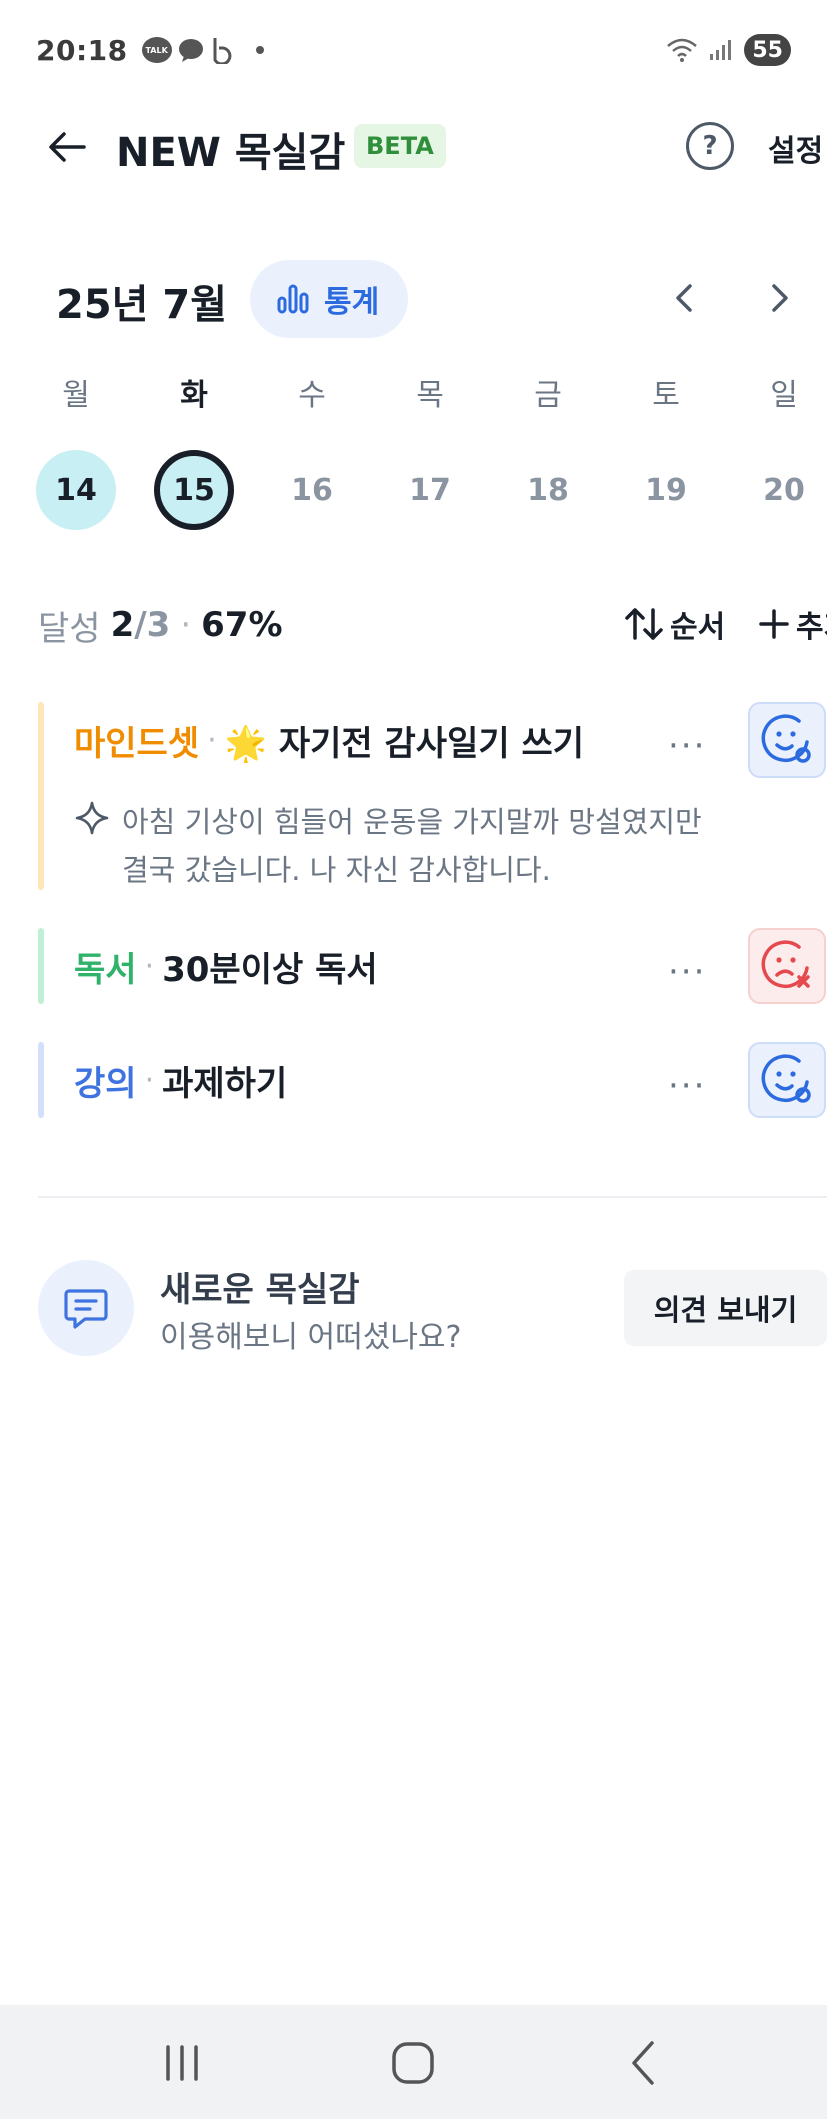 The width and height of the screenshot is (827, 2119). I want to click on feedback-subtitle: 이용해보니 어떠셨나요?, so click(311, 1337).